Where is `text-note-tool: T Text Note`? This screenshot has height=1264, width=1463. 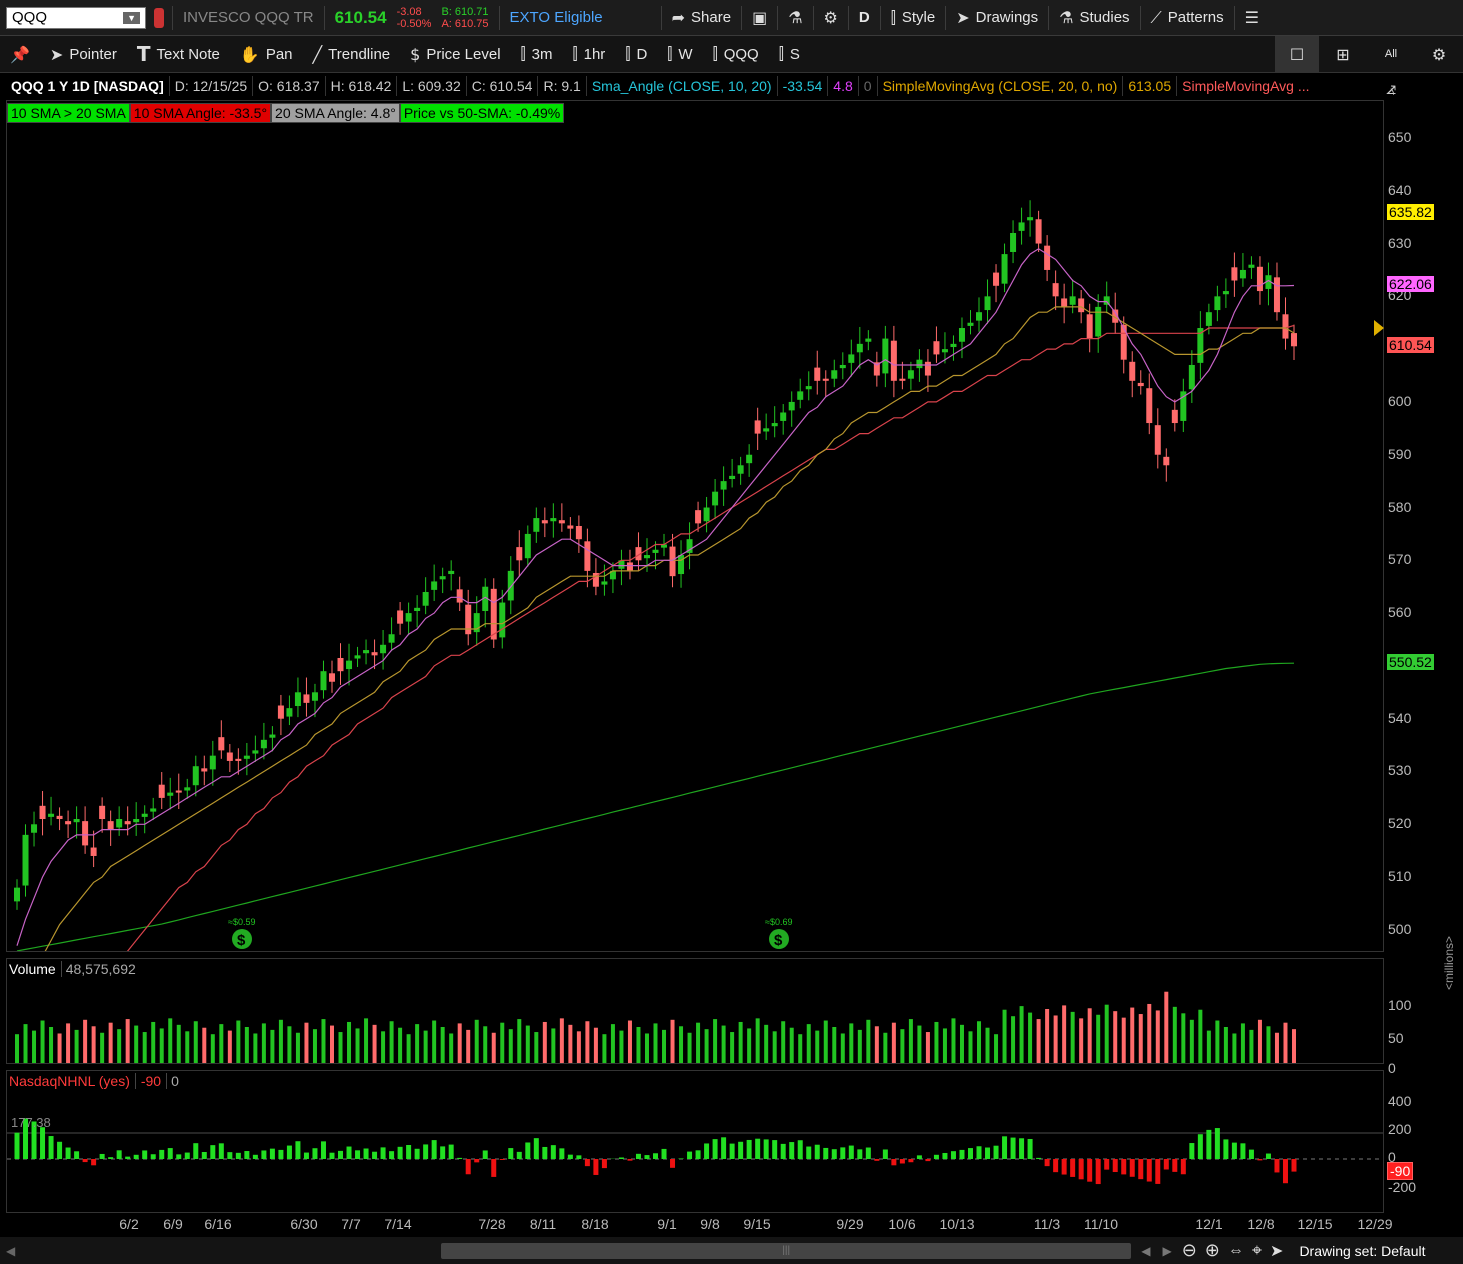
text-note-tool: T Text Note is located at coordinates (178, 54).